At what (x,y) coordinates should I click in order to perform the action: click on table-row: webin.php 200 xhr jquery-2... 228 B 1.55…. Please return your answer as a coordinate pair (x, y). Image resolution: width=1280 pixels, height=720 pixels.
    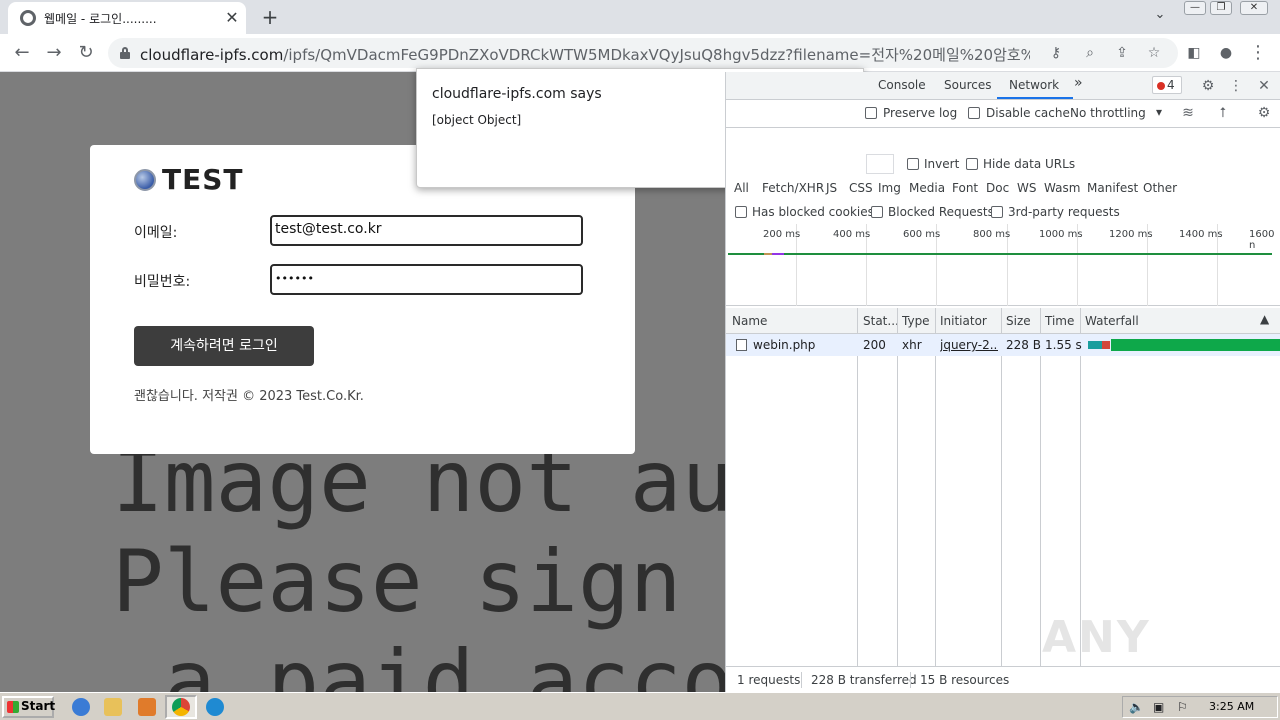
    Looking at the image, I should click on (1003, 345).